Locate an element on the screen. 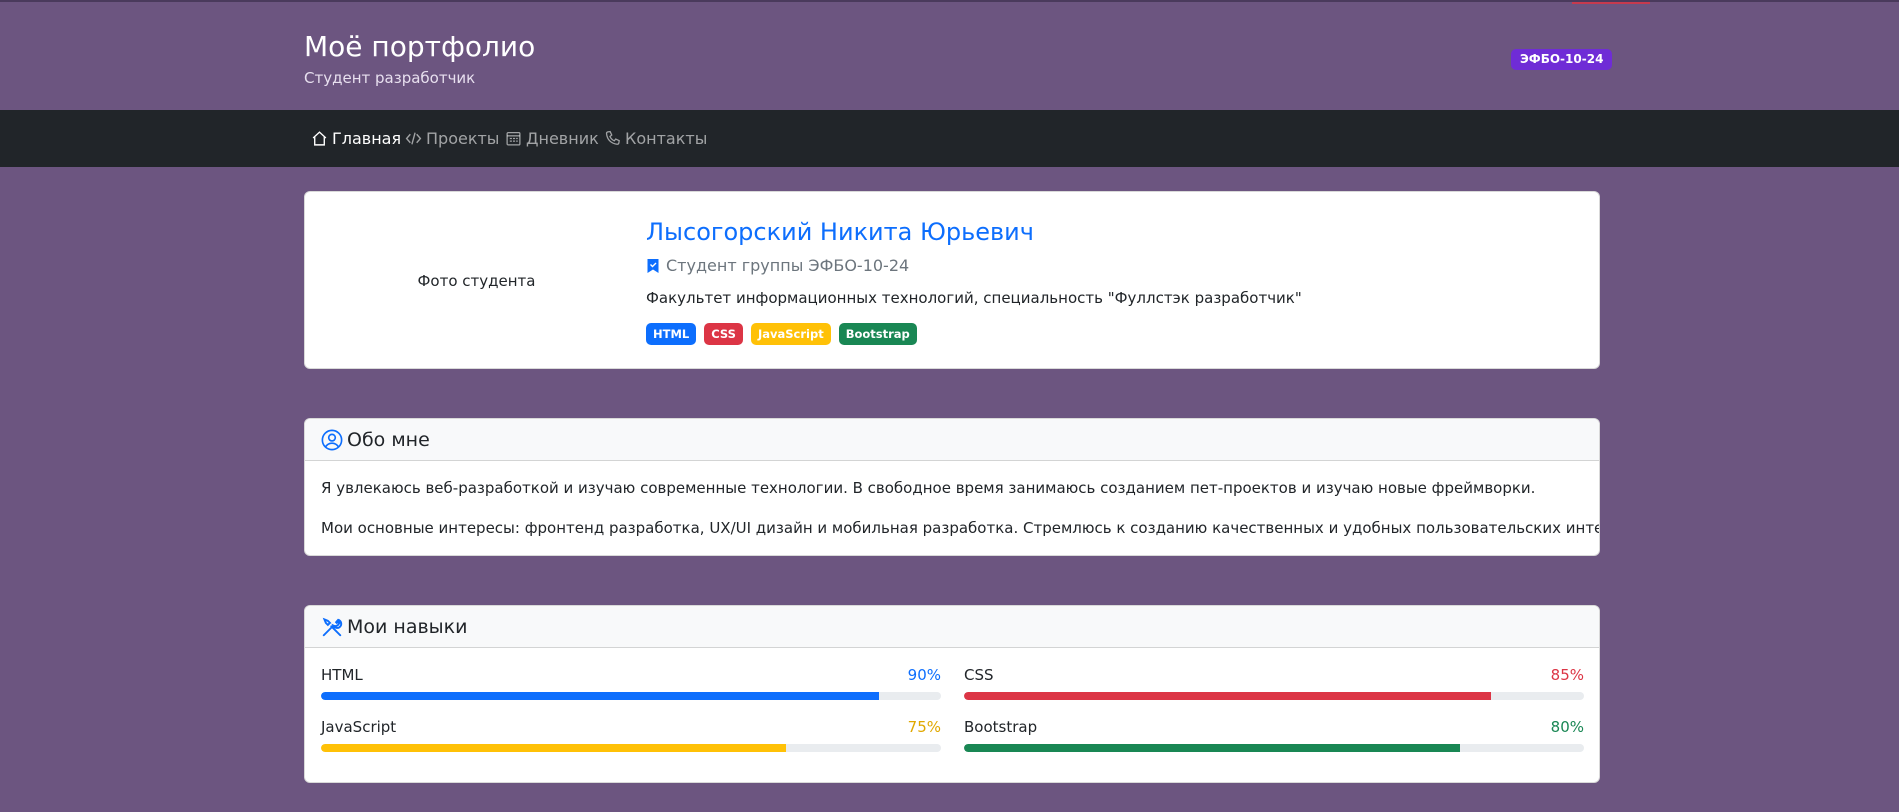 Image resolution: width=1899 pixels, height=812 pixels. tag-html: HTML is located at coordinates (671, 334).